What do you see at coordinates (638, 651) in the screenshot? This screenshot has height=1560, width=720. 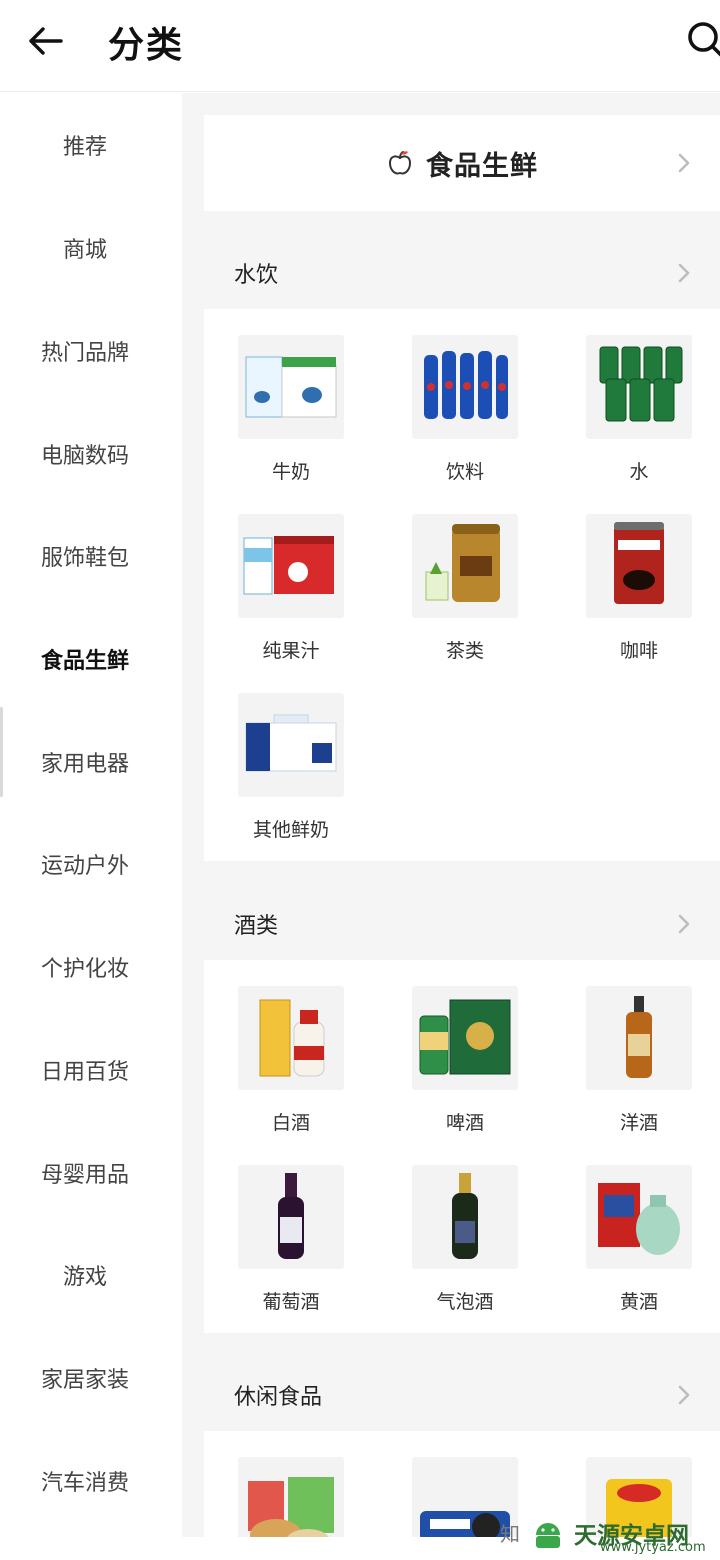 I see `tile-label: 咖啡` at bounding box center [638, 651].